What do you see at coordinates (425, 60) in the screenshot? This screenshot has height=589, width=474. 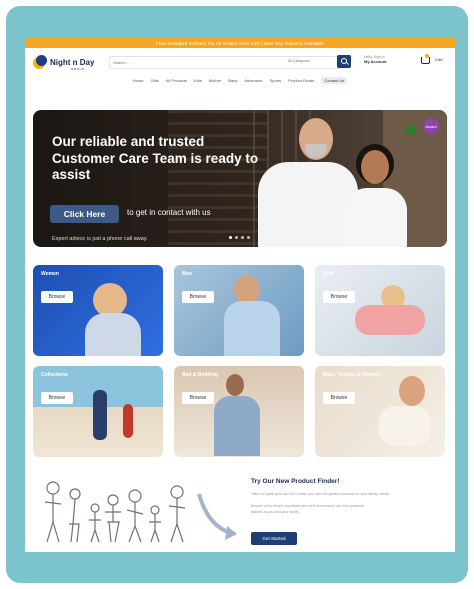 I see `cart-icon` at bounding box center [425, 60].